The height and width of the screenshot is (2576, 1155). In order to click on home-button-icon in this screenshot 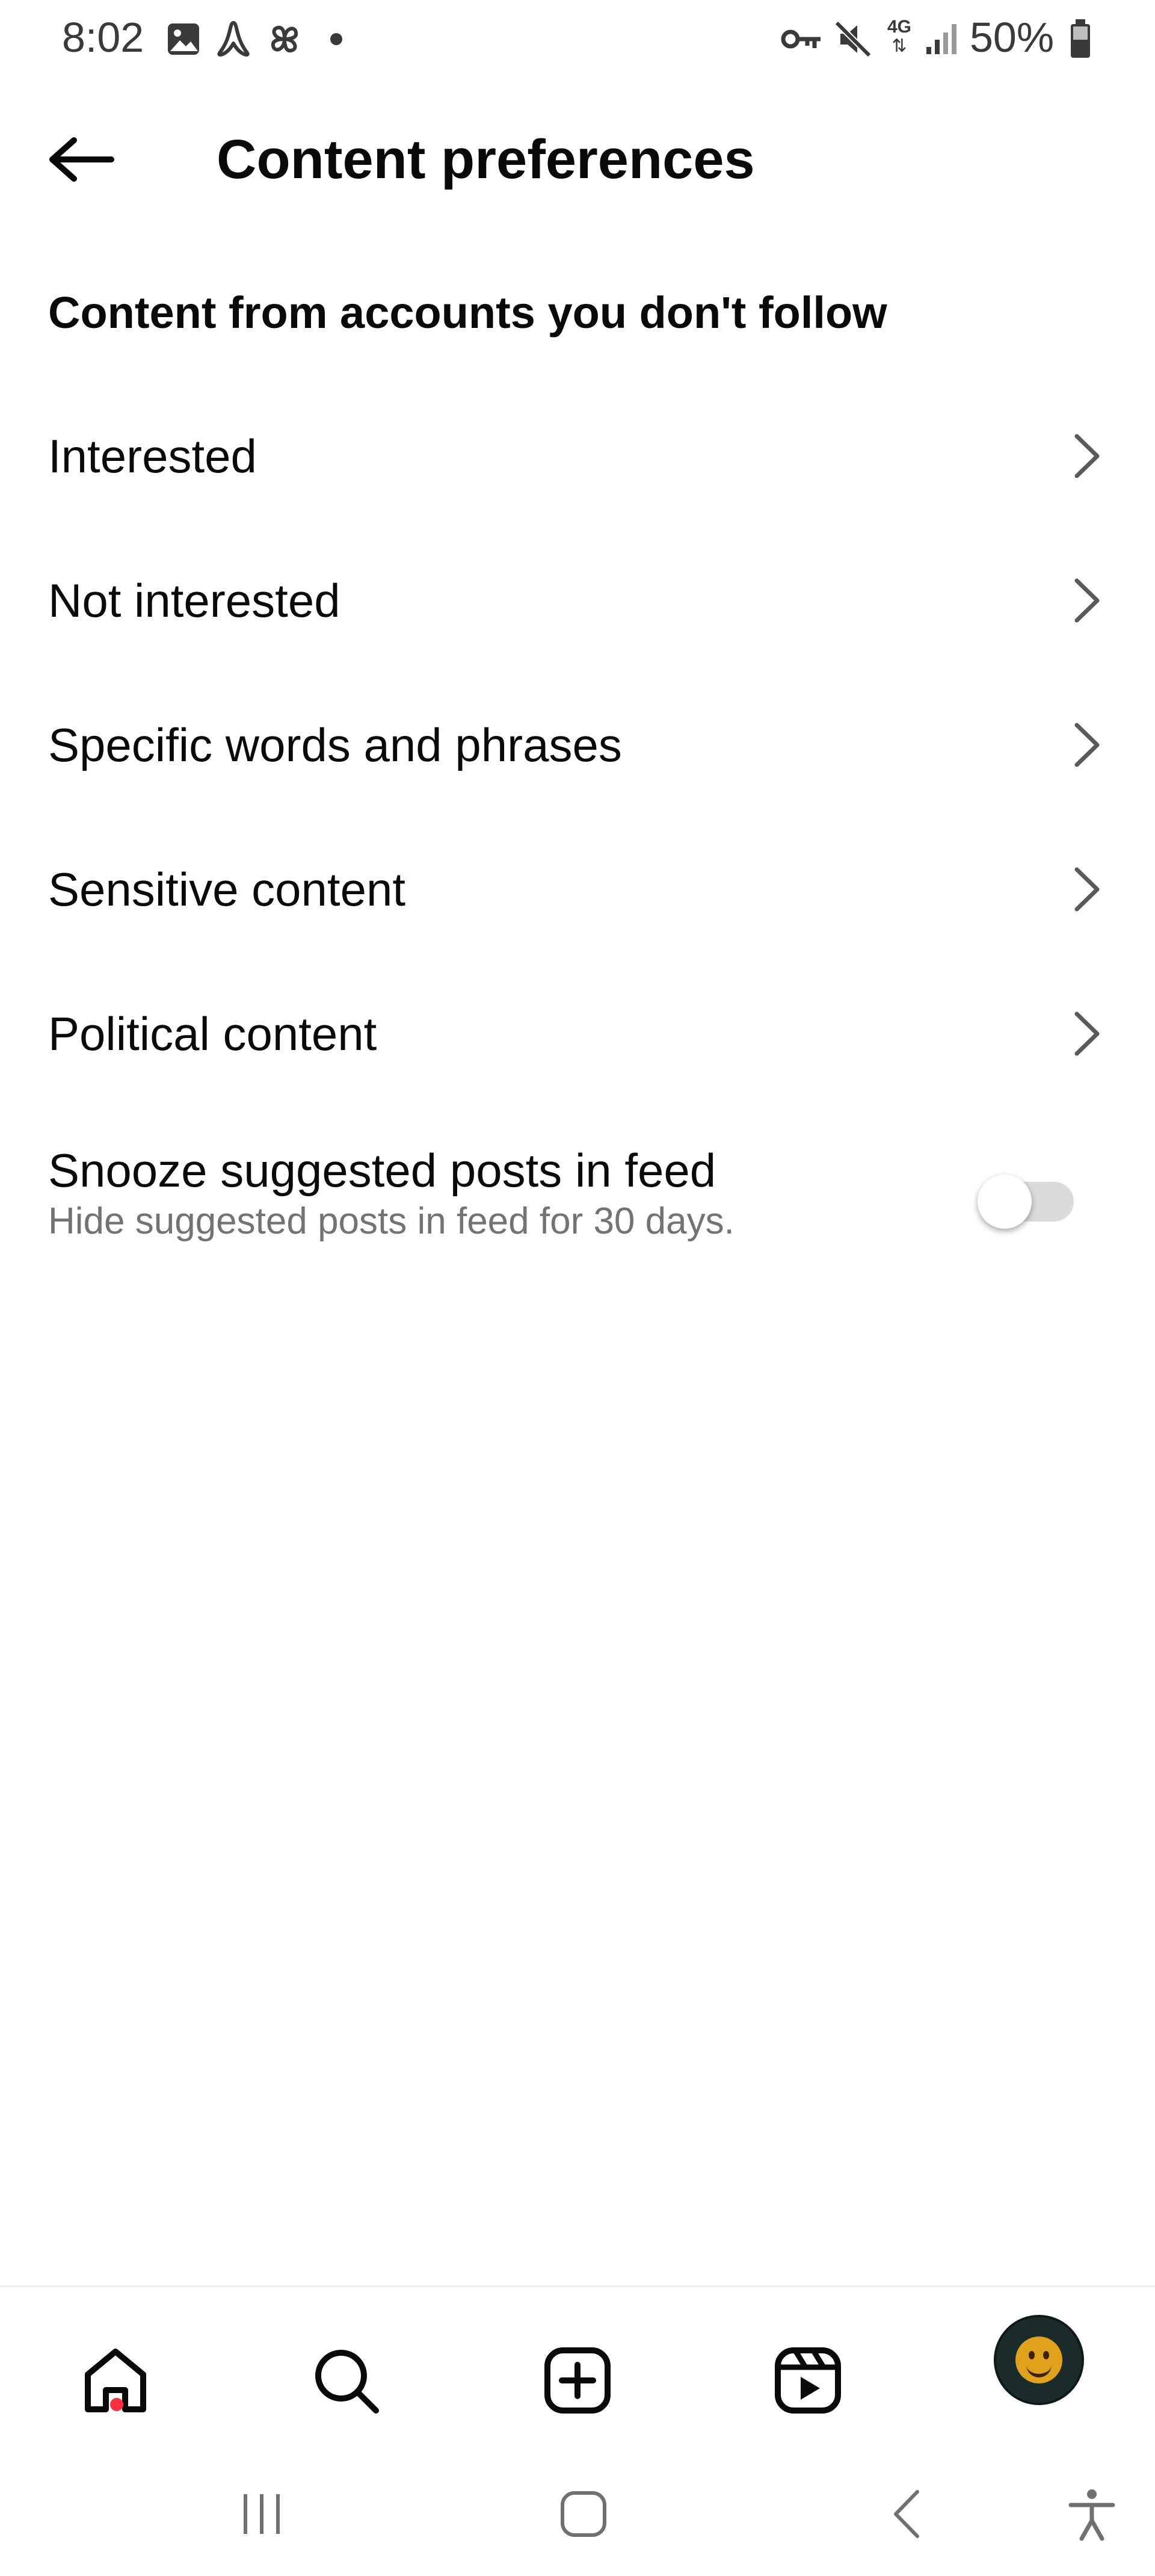, I will do `click(583, 2514)`.